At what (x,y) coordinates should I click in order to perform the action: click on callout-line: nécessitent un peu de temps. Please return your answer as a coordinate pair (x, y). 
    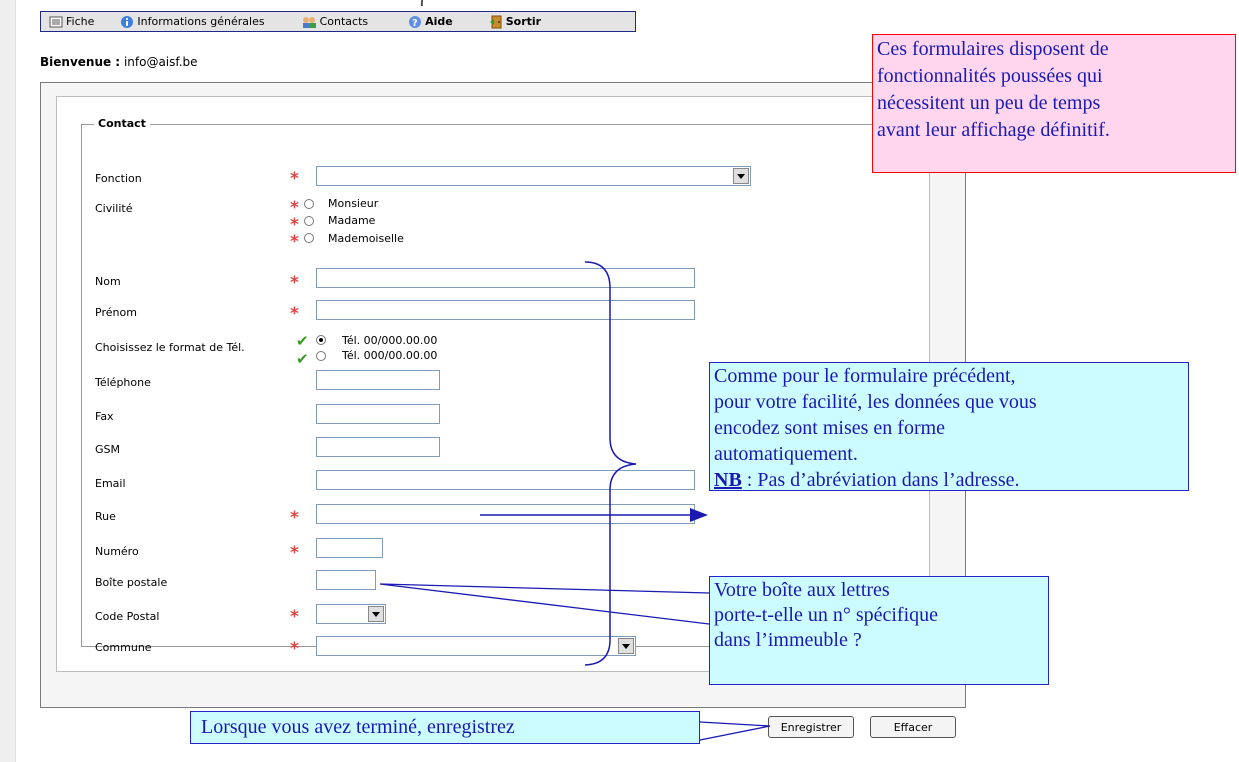
    Looking at the image, I should click on (989, 103).